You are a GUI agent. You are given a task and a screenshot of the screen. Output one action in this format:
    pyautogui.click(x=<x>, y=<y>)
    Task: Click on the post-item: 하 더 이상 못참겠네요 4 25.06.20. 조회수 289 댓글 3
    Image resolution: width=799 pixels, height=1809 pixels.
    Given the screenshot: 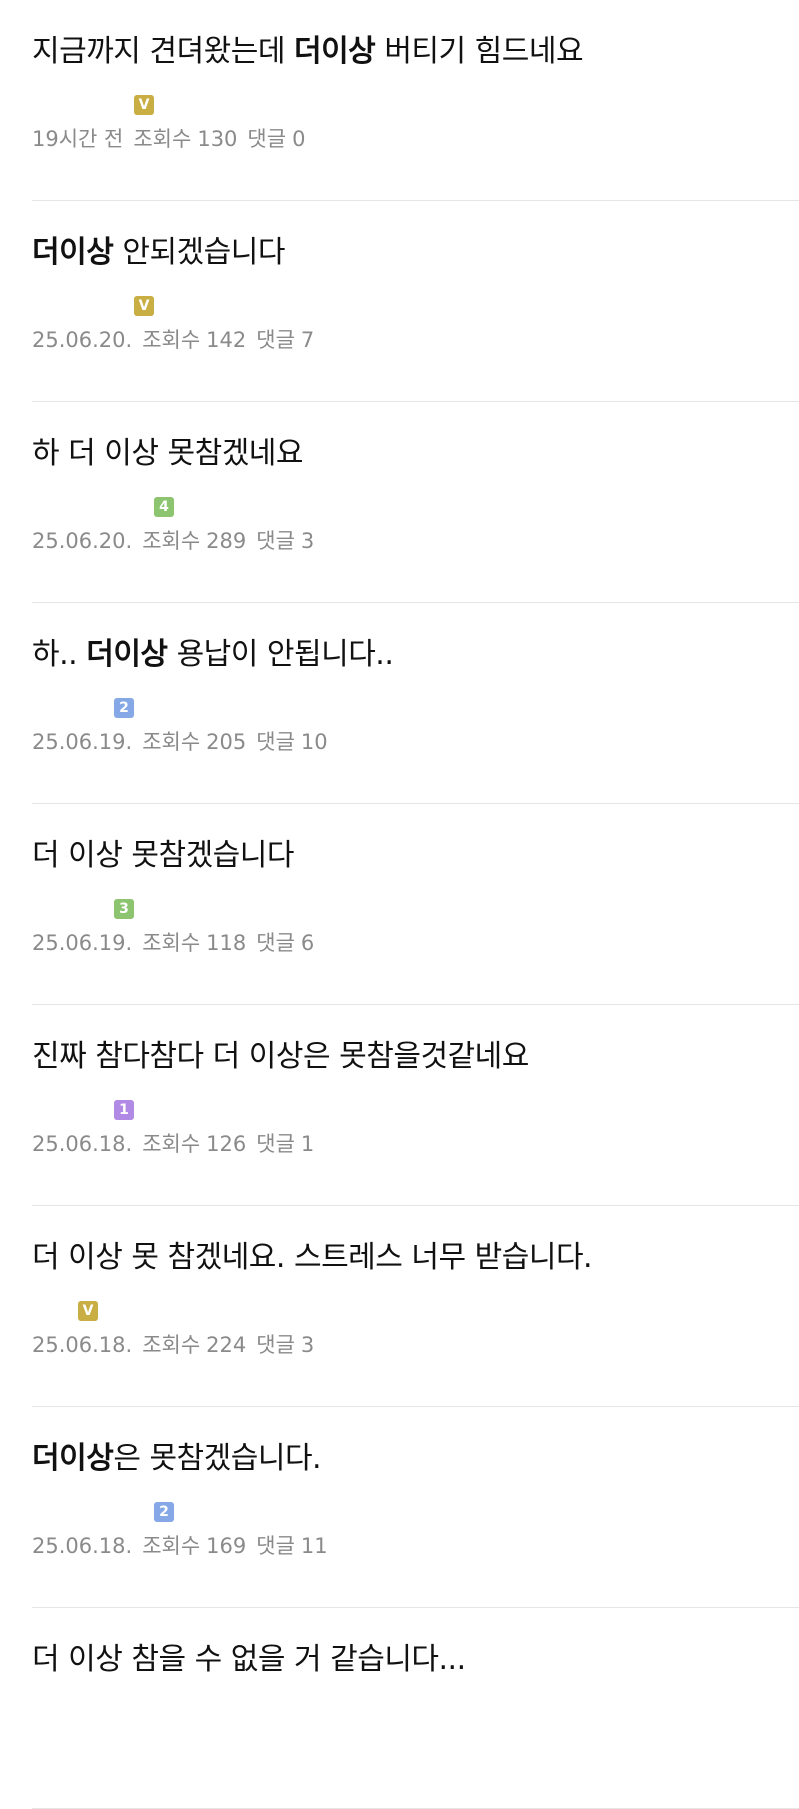 What is the action you would take?
    pyautogui.click(x=399, y=502)
    